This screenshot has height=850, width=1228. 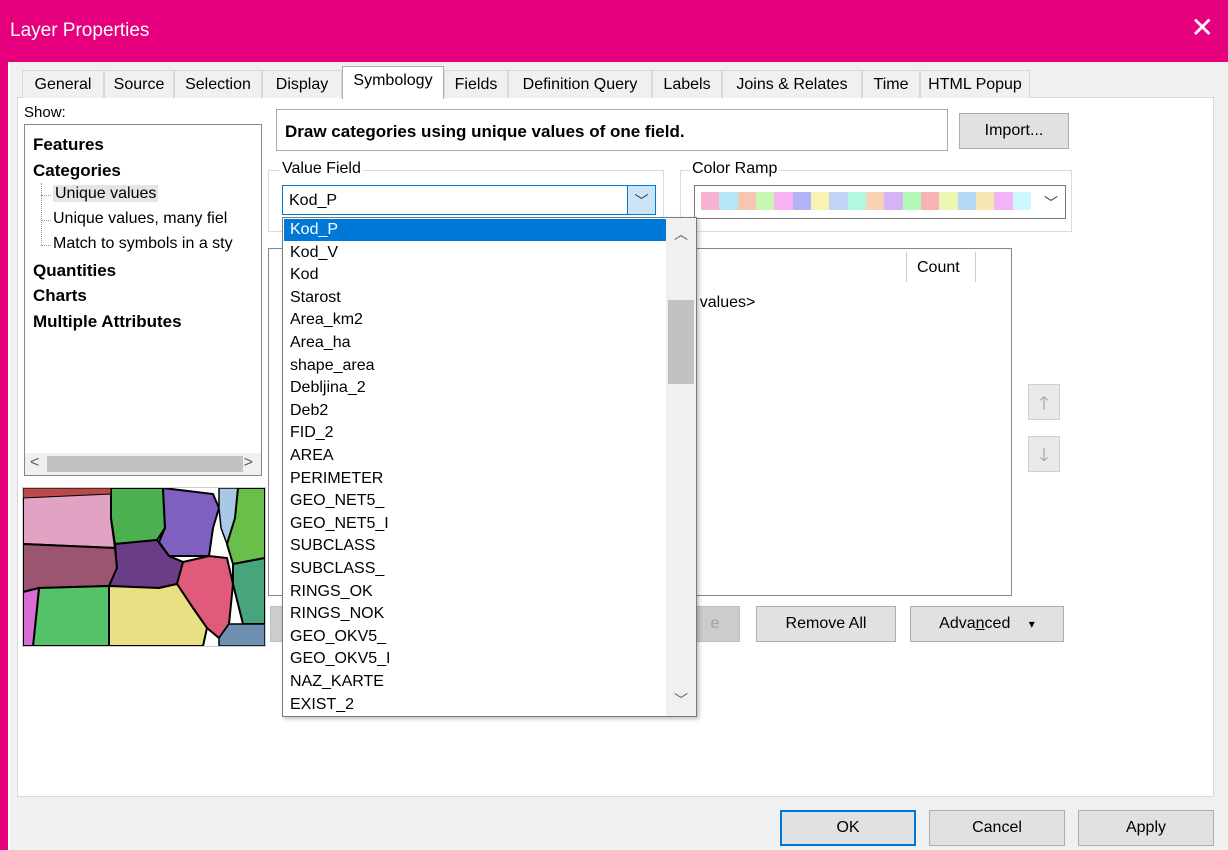 What do you see at coordinates (476, 84) in the screenshot?
I see `tab-fields: Fields` at bounding box center [476, 84].